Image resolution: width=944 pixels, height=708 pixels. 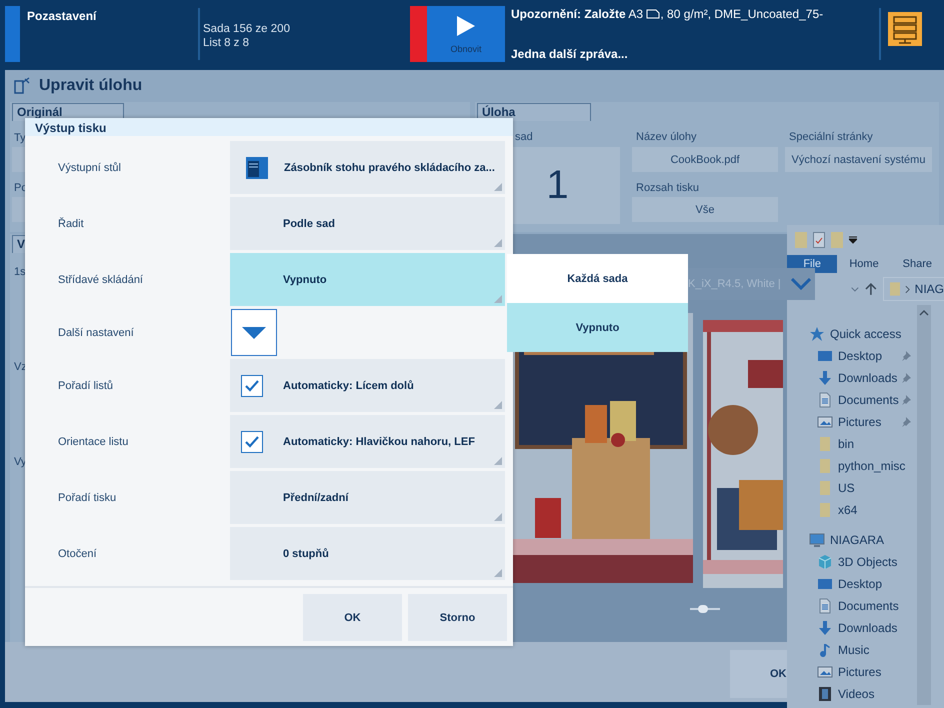 I want to click on nav-item: bin, so click(x=851, y=444).